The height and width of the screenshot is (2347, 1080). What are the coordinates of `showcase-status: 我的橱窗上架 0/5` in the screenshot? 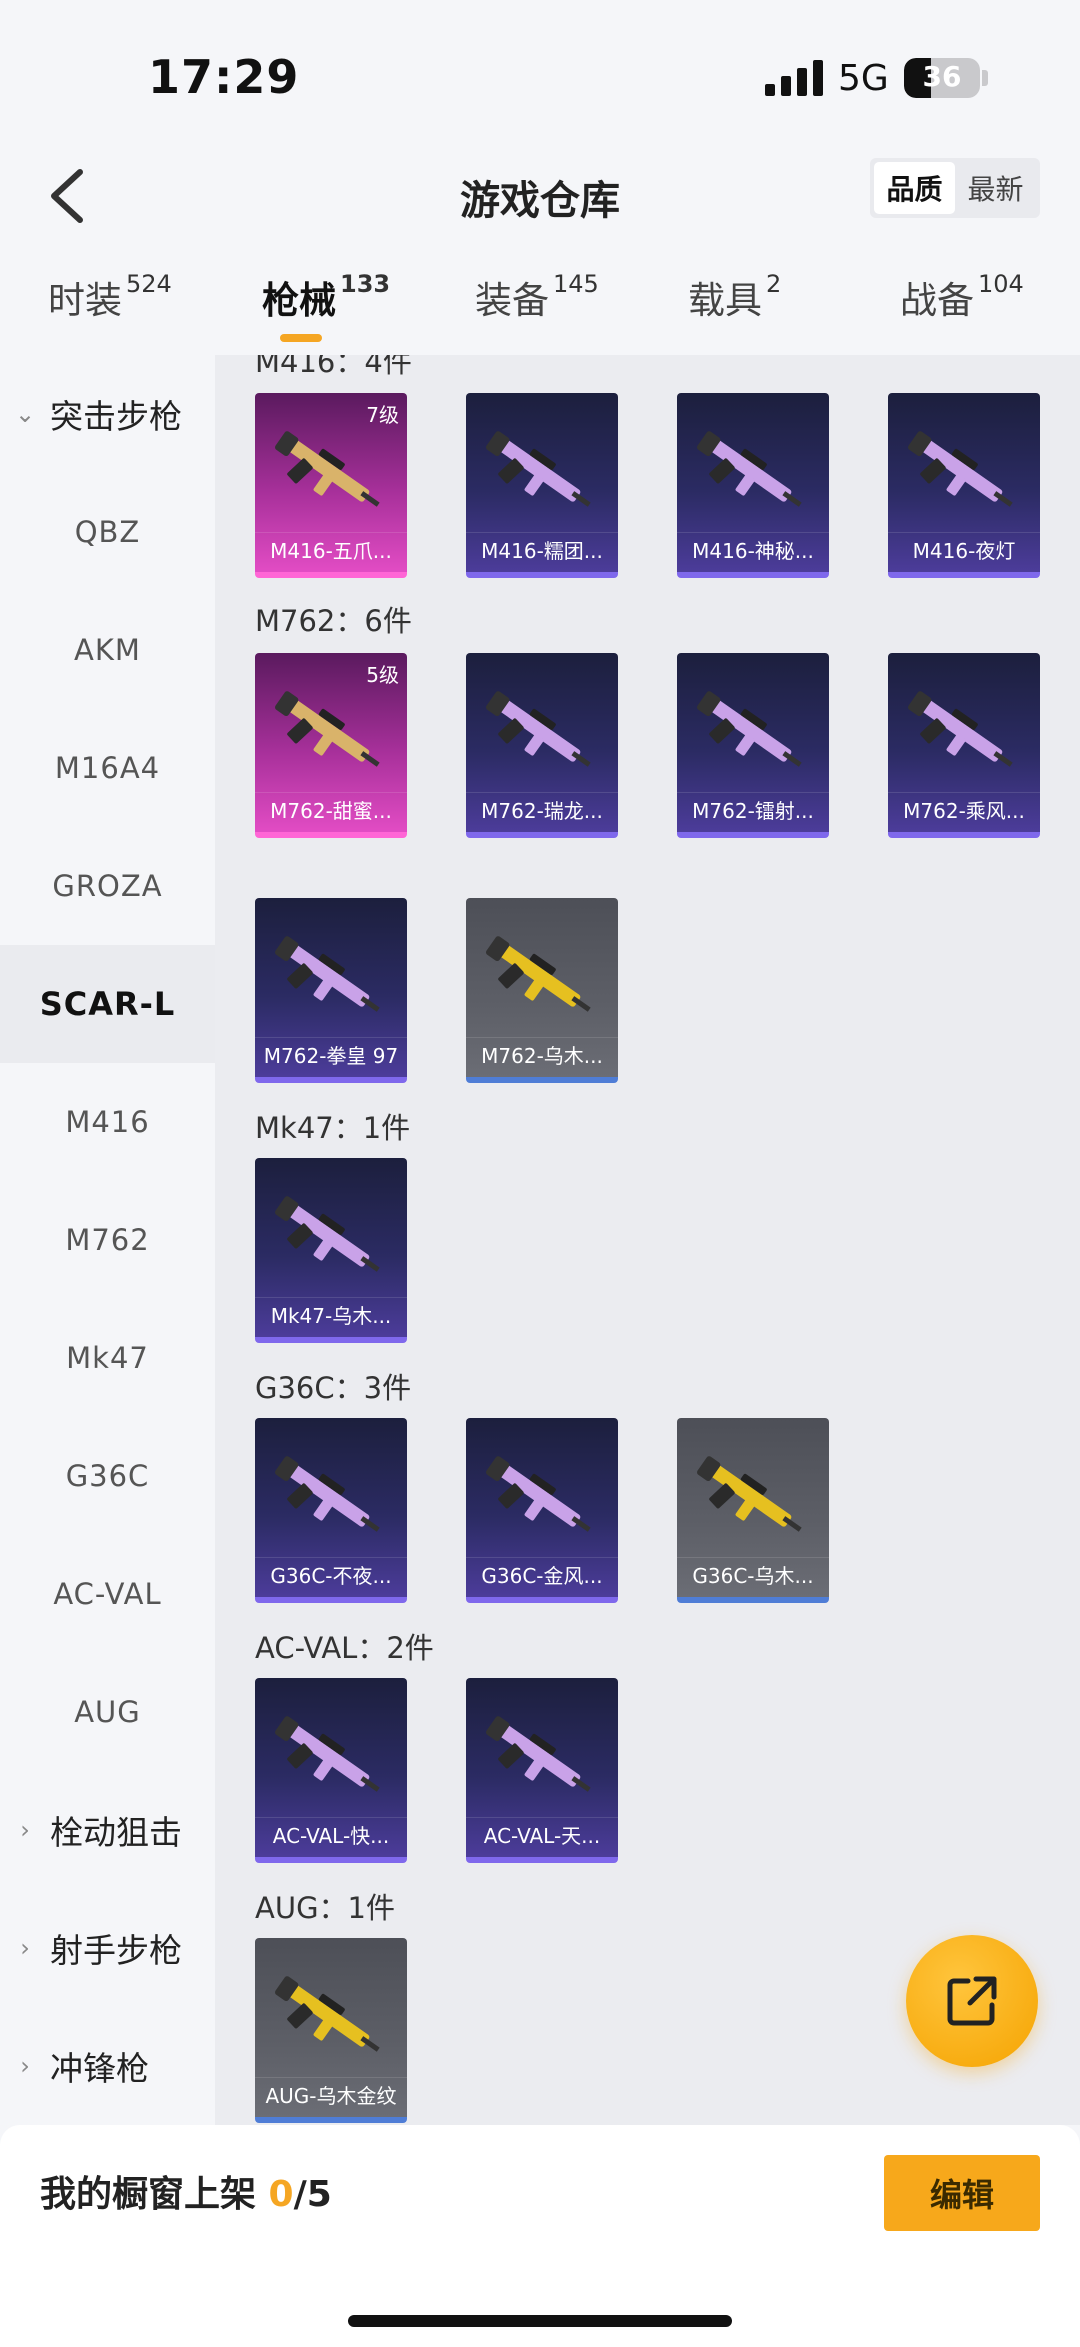 It's located at (186, 2191).